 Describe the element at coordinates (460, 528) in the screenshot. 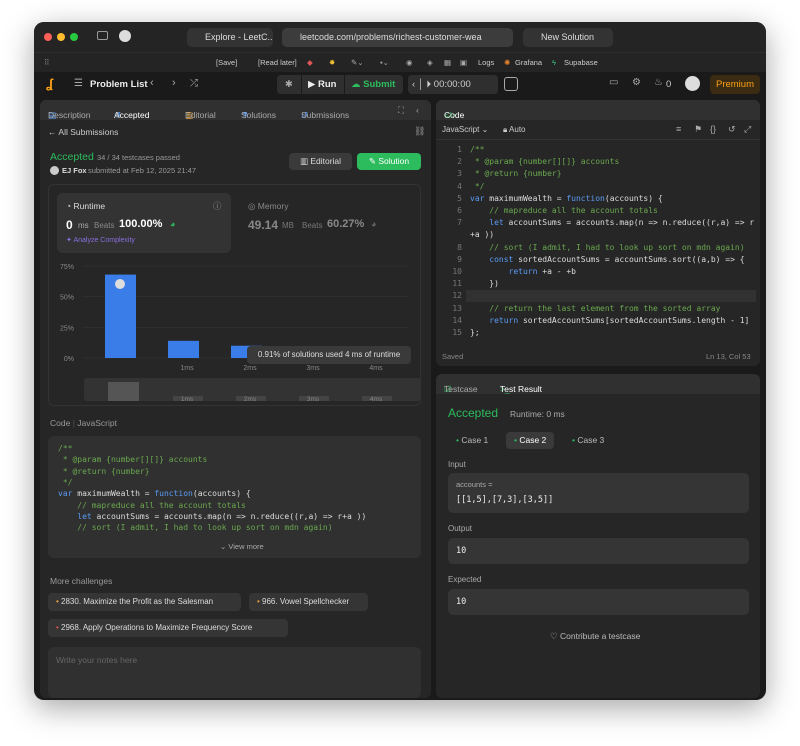

I see `output-label: Output` at that location.